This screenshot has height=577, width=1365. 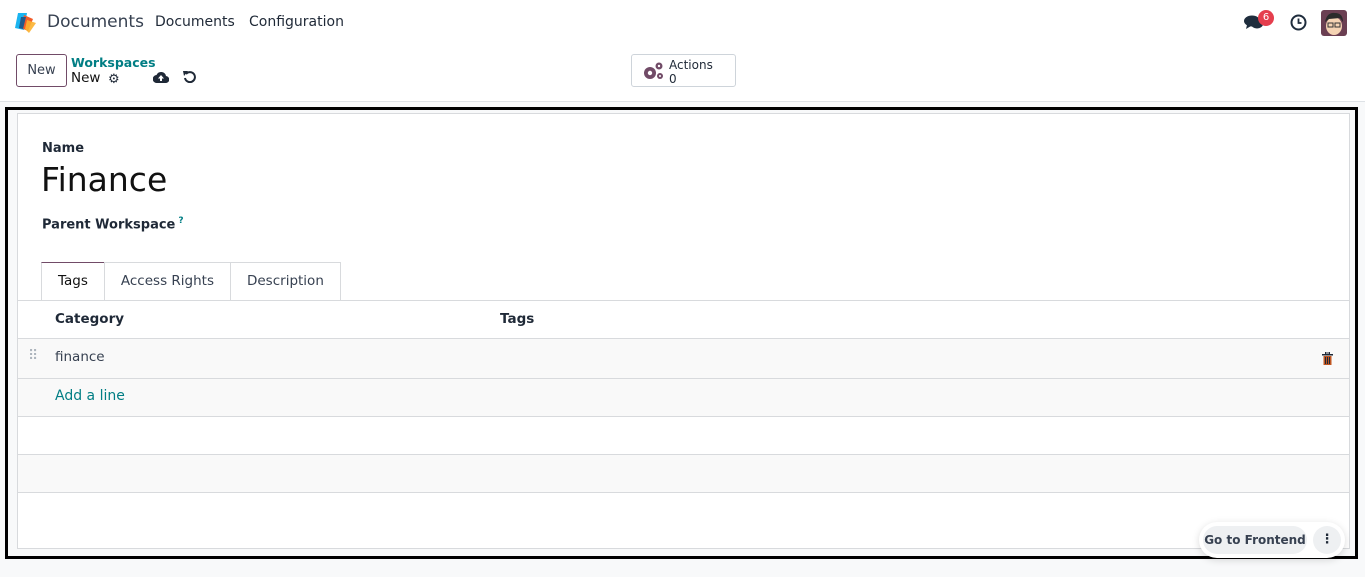 What do you see at coordinates (1327, 360) in the screenshot?
I see `trash-icon` at bounding box center [1327, 360].